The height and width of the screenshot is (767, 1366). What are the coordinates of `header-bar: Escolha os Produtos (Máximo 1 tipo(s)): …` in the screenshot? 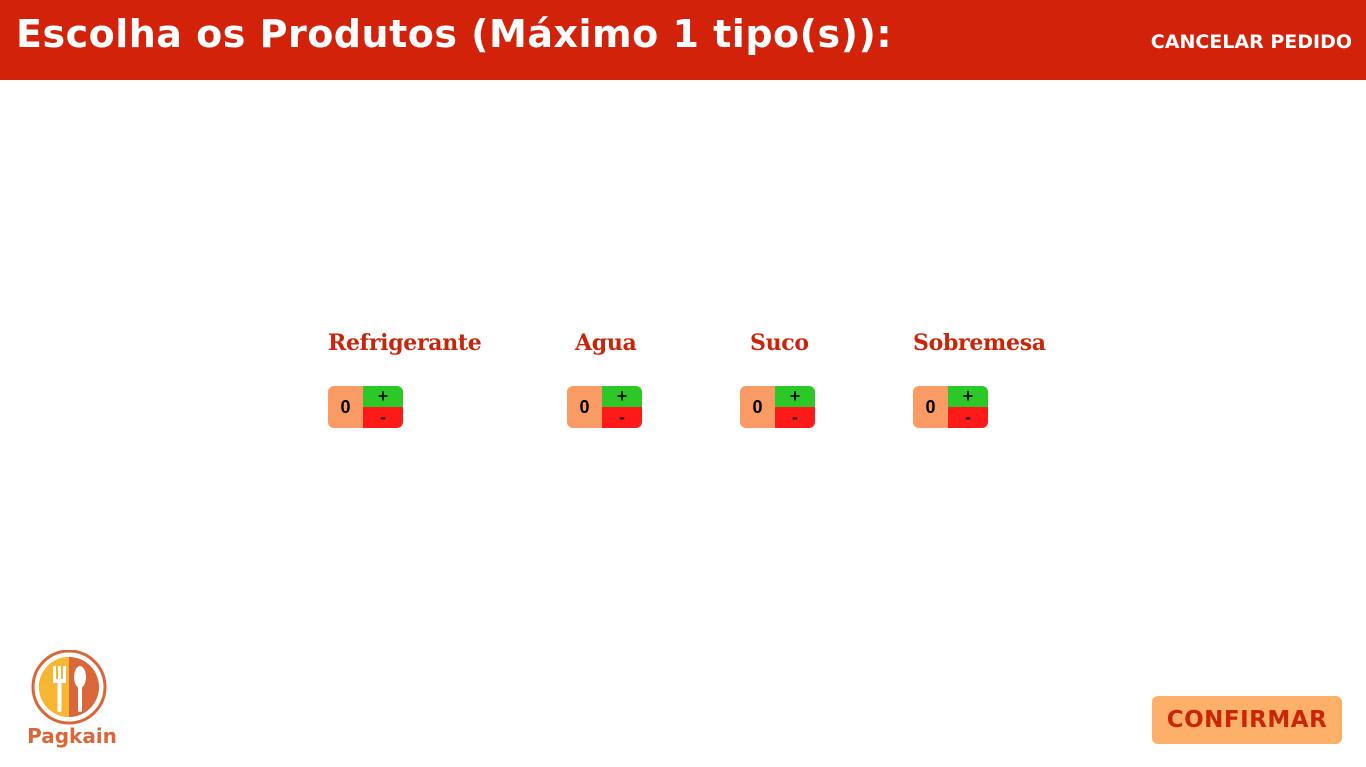 It's located at (683, 40).